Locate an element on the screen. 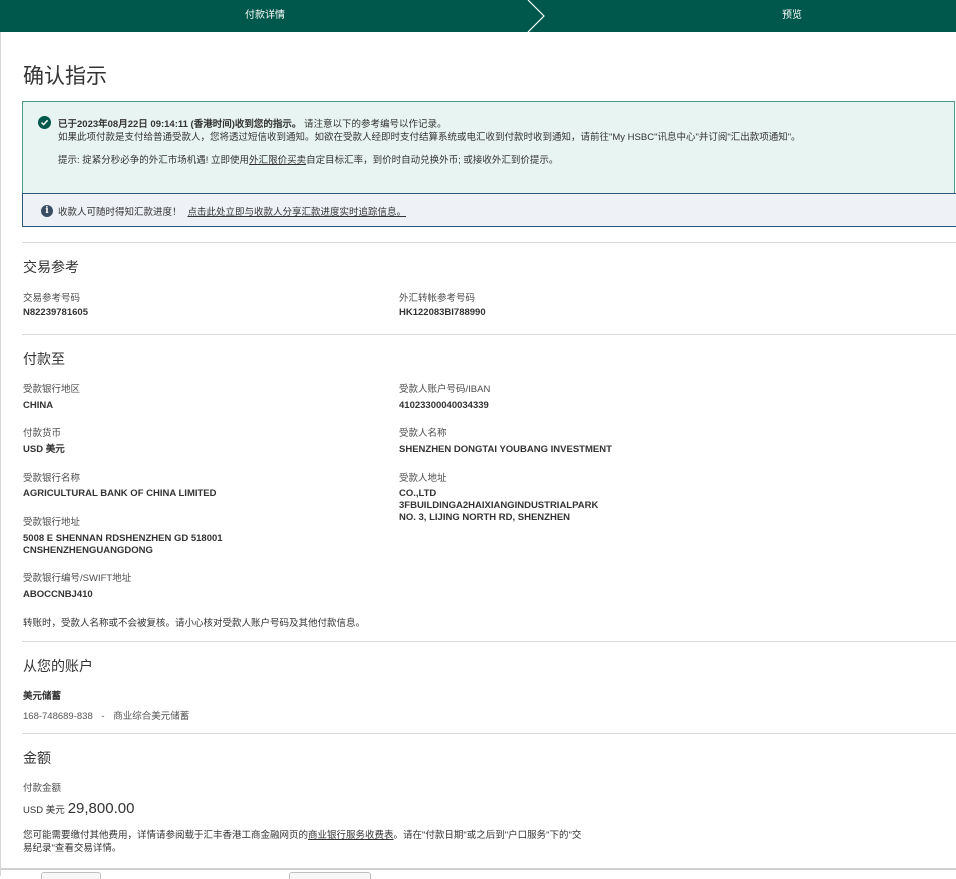 The width and height of the screenshot is (956, 879). payee-account-label: 受款人账户号码/IBAN is located at coordinates (445, 389).